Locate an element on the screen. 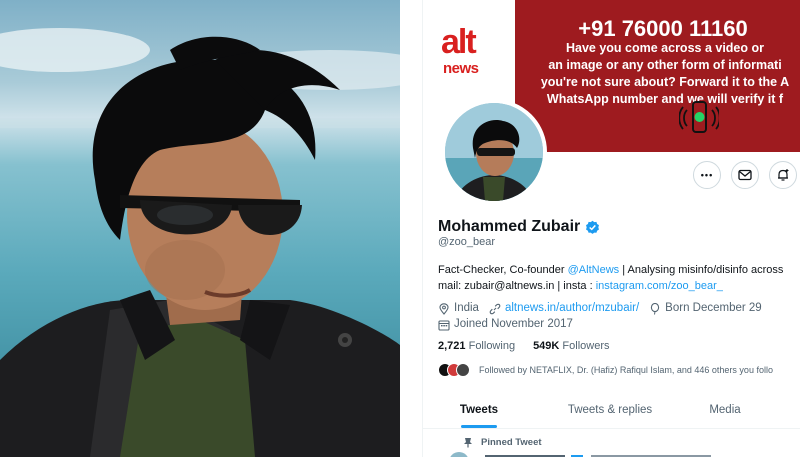 The width and height of the screenshot is (800, 457). profile-actions: ••• is located at coordinates (746, 175).